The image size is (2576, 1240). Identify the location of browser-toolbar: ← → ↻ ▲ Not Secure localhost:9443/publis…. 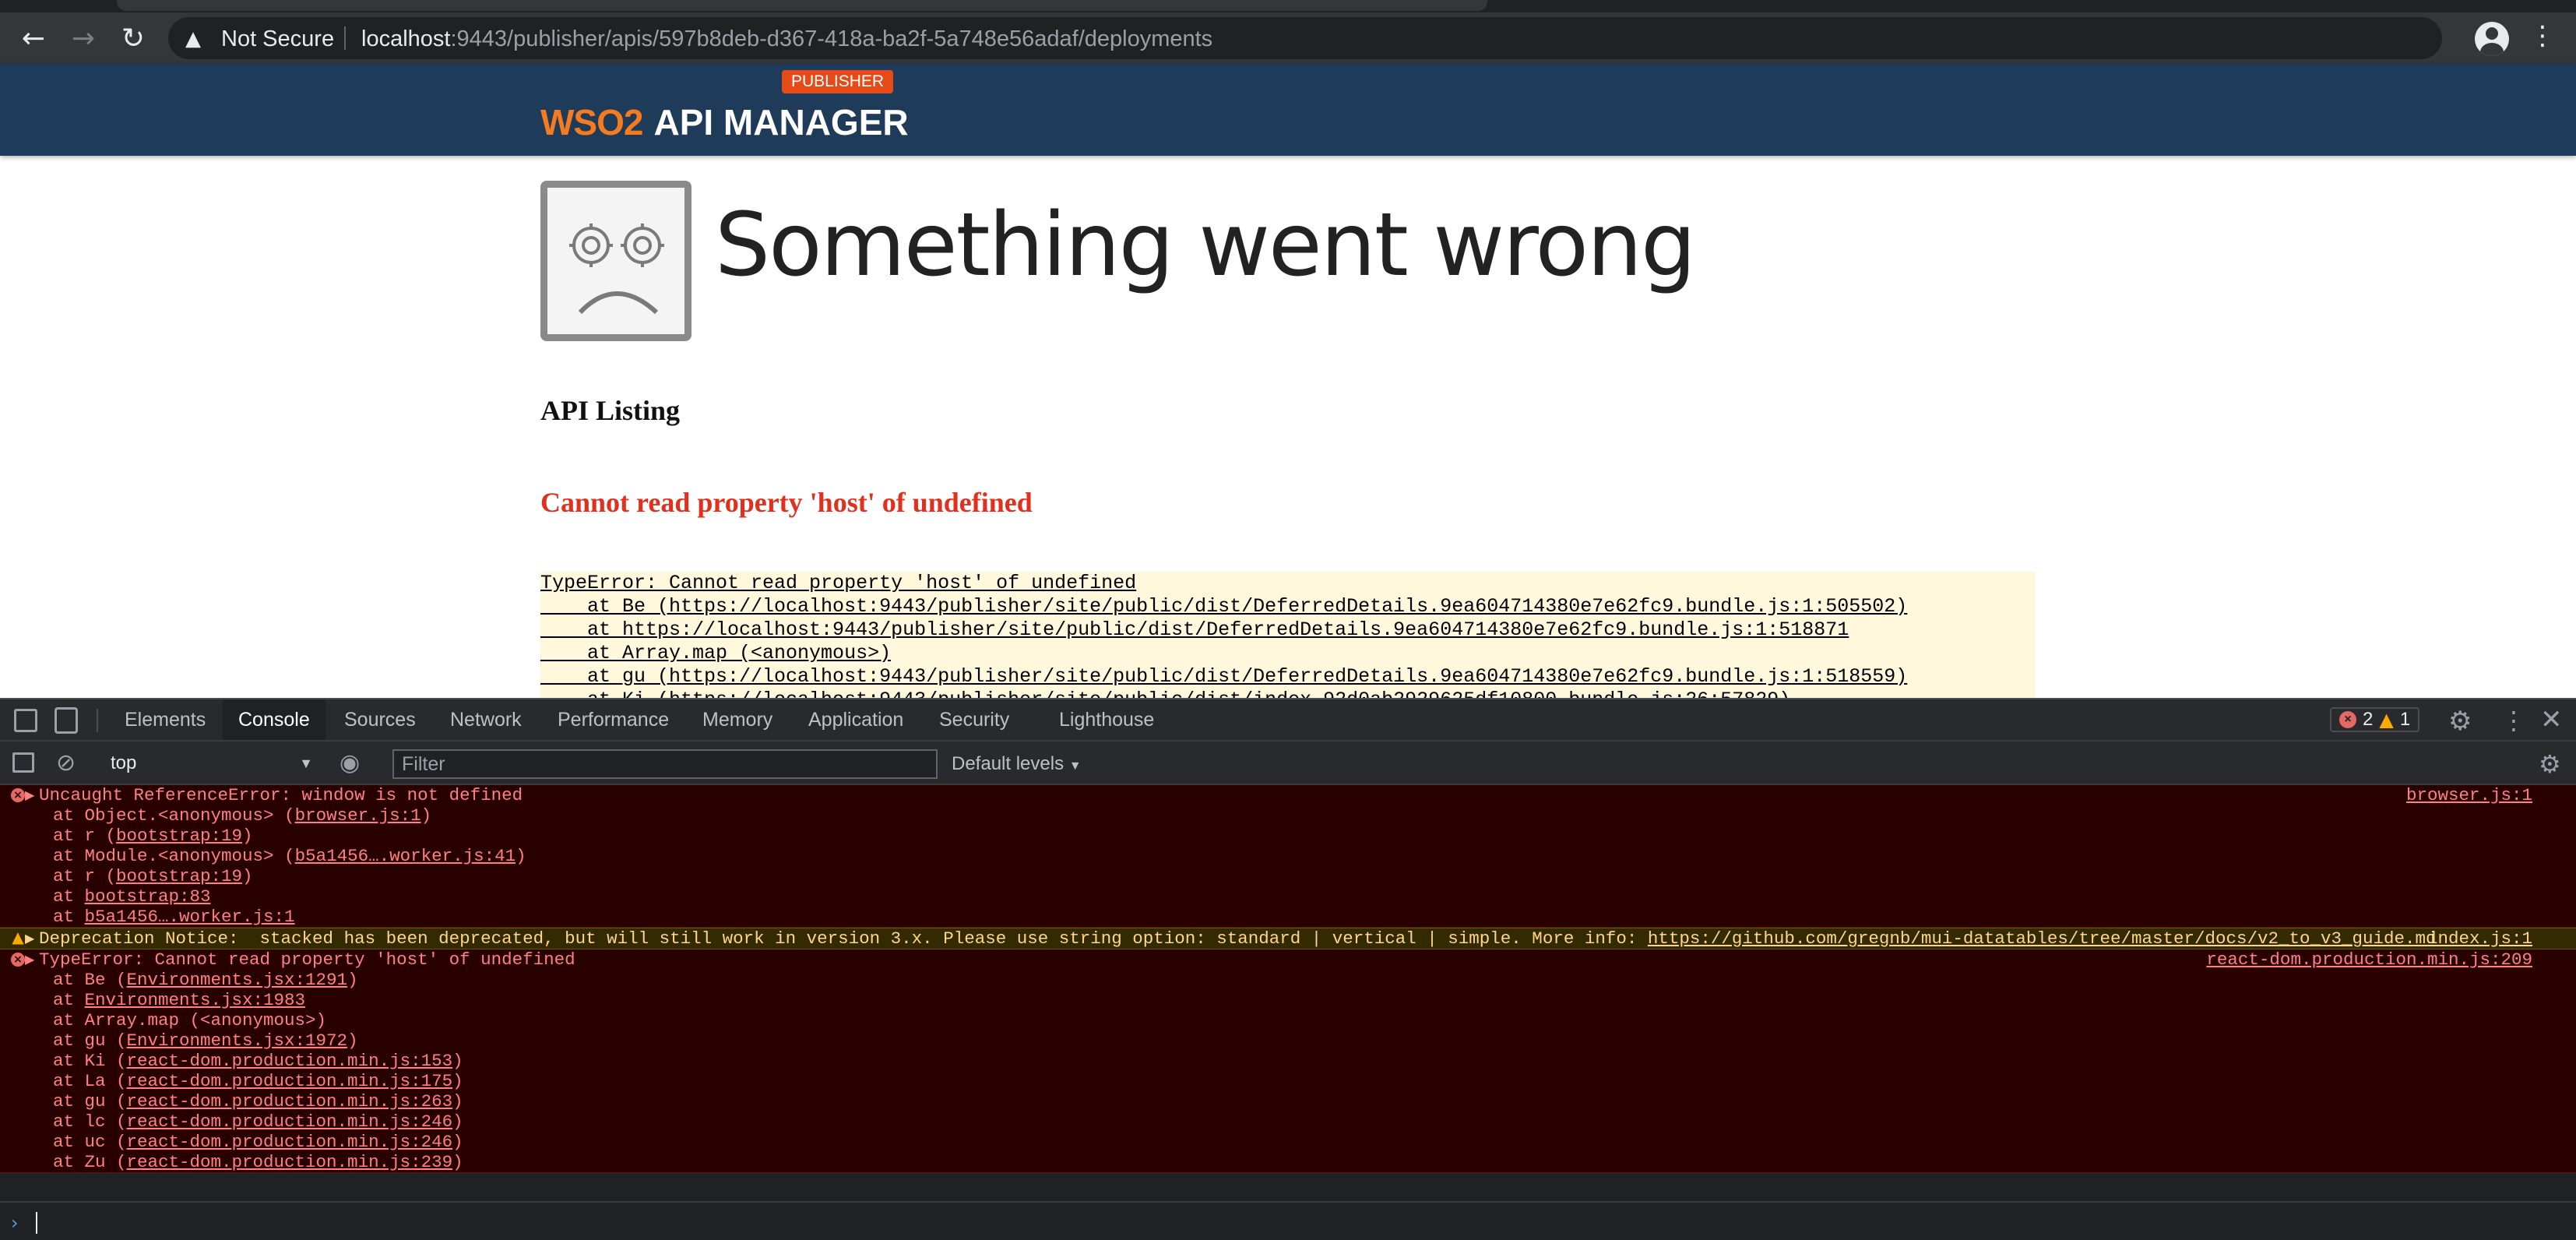
(1288, 38).